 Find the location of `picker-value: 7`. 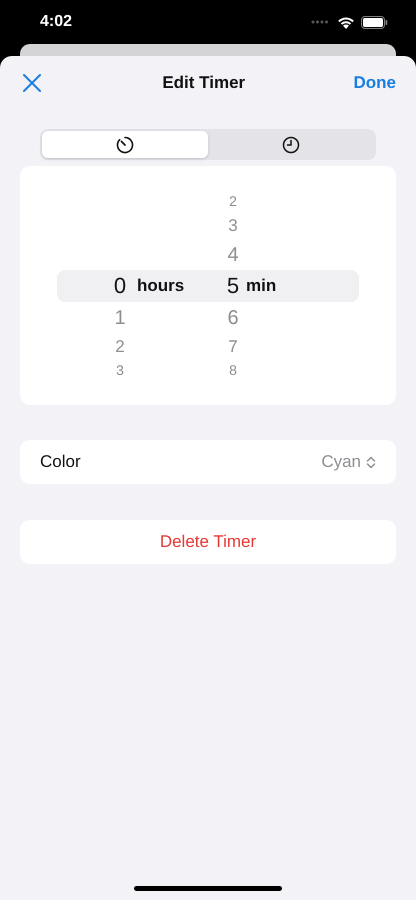

picker-value: 7 is located at coordinates (233, 346).